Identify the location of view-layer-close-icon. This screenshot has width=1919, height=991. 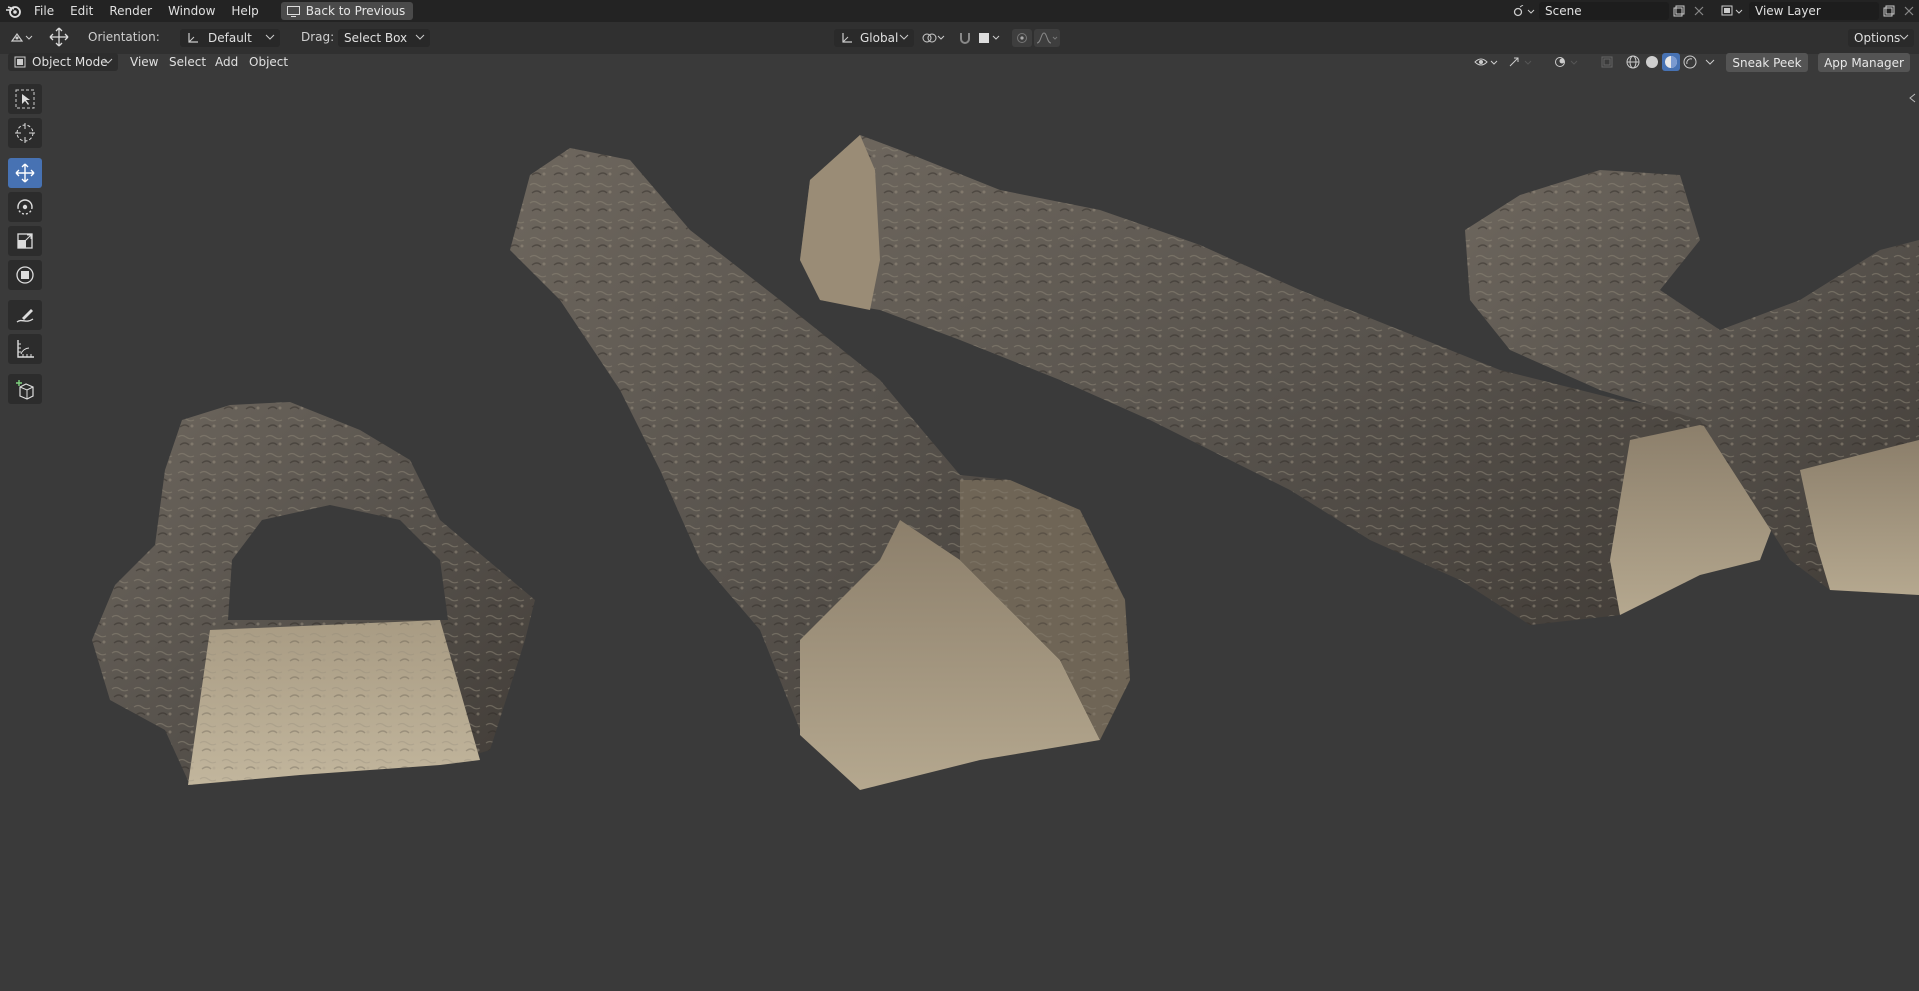
(1909, 11).